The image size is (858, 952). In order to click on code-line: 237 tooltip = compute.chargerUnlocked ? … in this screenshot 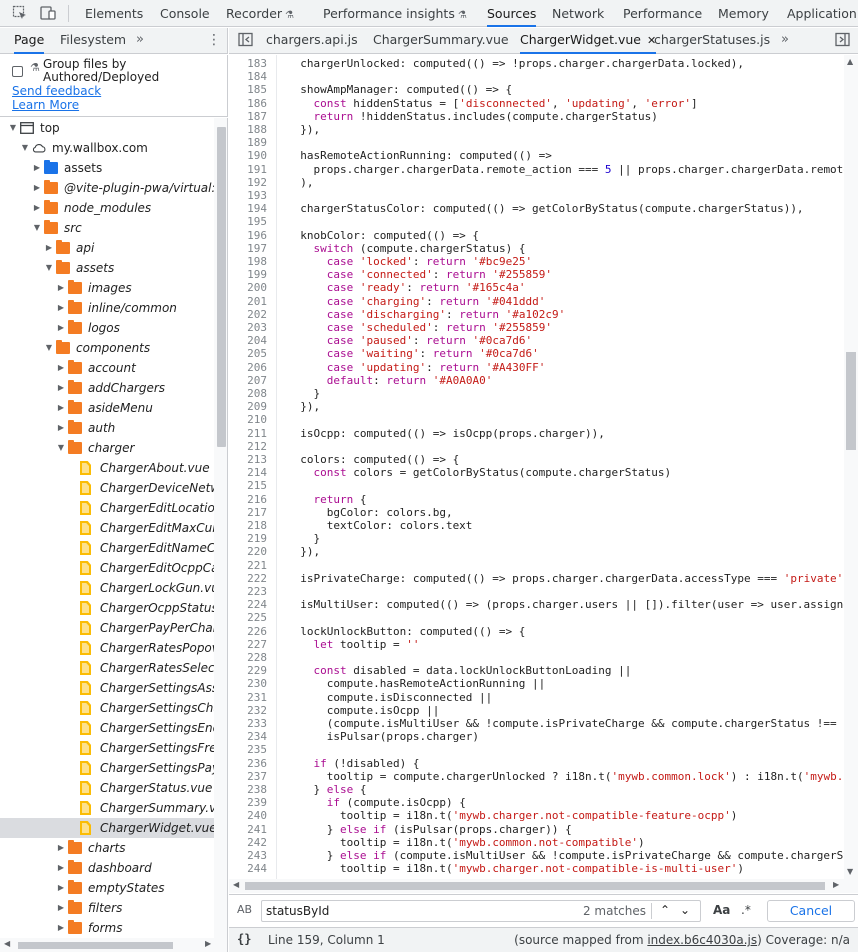, I will do `click(536, 776)`.